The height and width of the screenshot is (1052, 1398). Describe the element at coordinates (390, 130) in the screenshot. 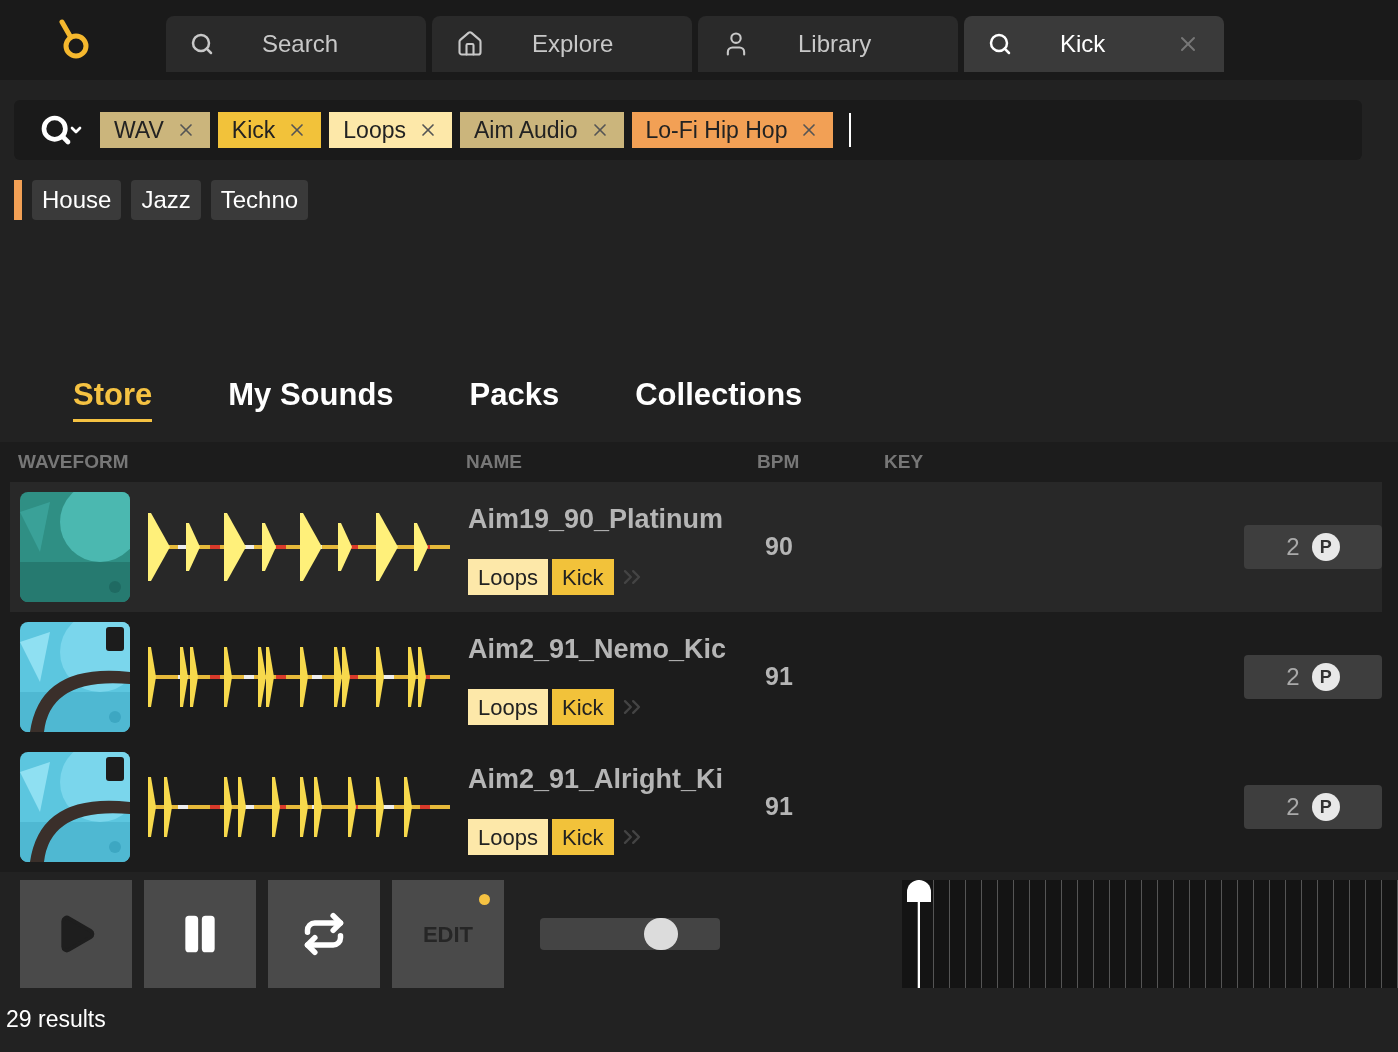

I see `filter-tag: Loops` at that location.